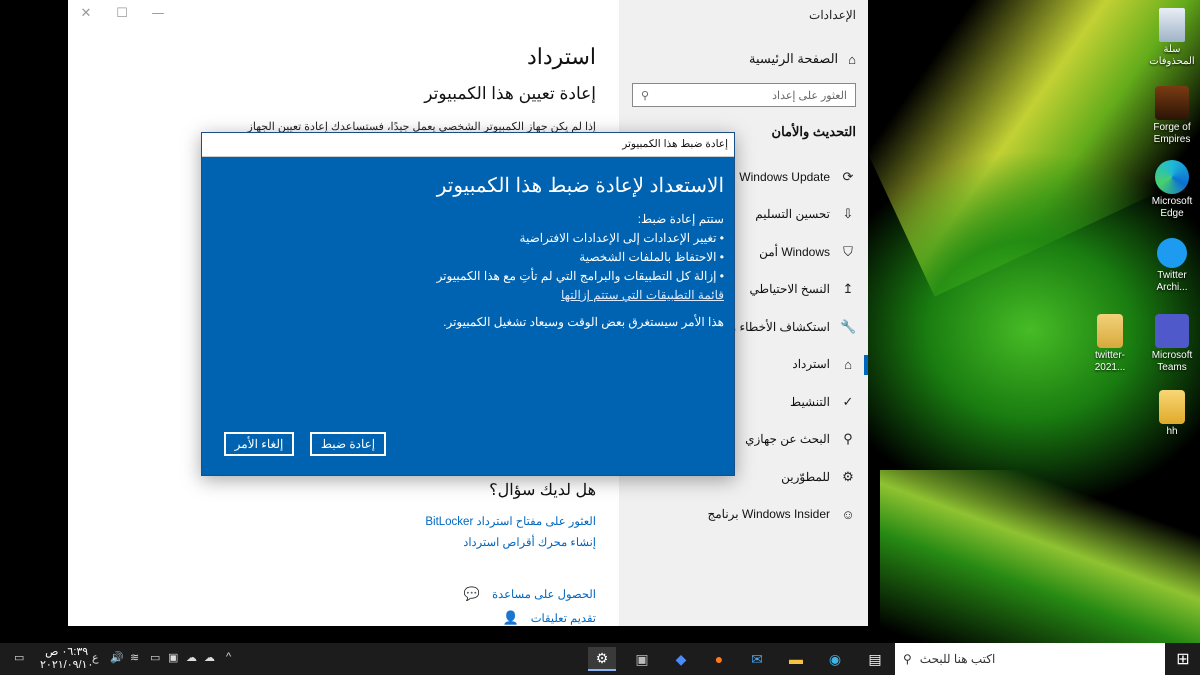 The height and width of the screenshot is (675, 1200). What do you see at coordinates (681, 659) in the screenshot?
I see `dropbox-icon: ◆` at bounding box center [681, 659].